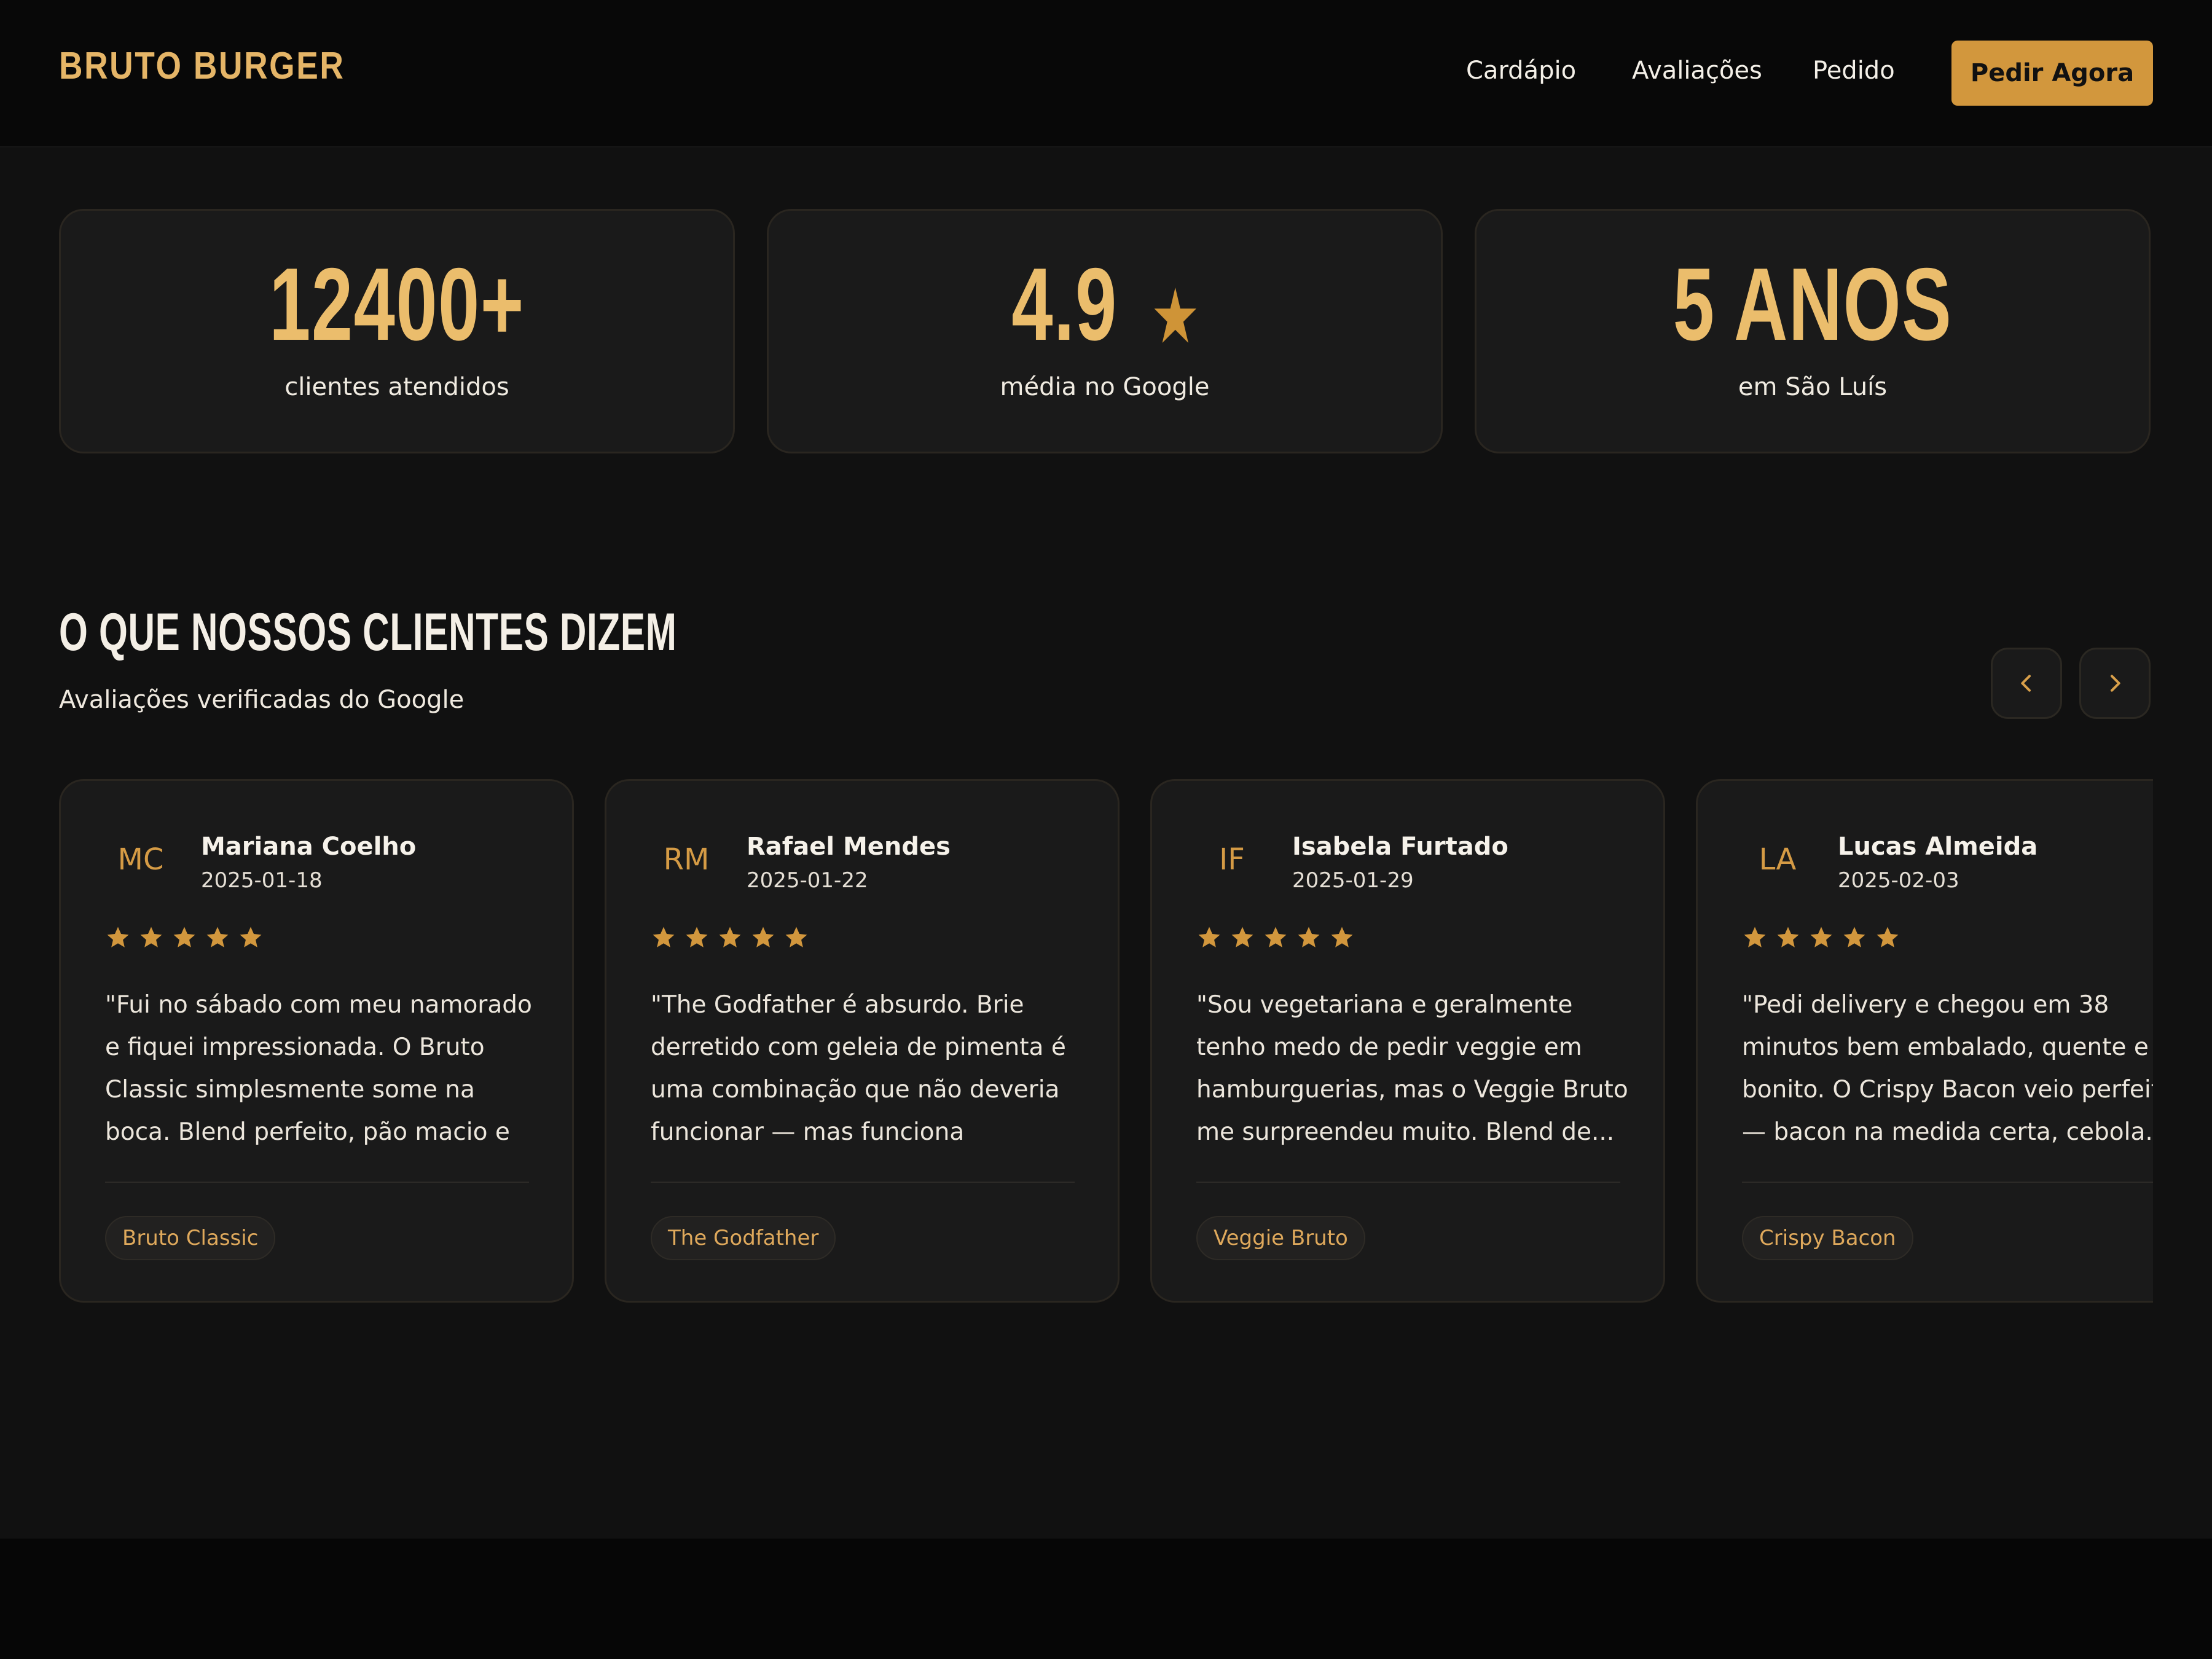 This screenshot has width=2212, height=1659. I want to click on reviewer-name: Mariana Coelho, so click(309, 847).